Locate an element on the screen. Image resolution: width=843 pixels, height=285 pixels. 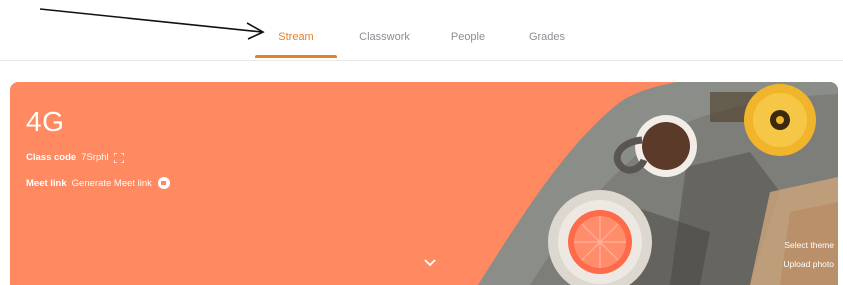
chevron-down-icon is located at coordinates (430, 262).